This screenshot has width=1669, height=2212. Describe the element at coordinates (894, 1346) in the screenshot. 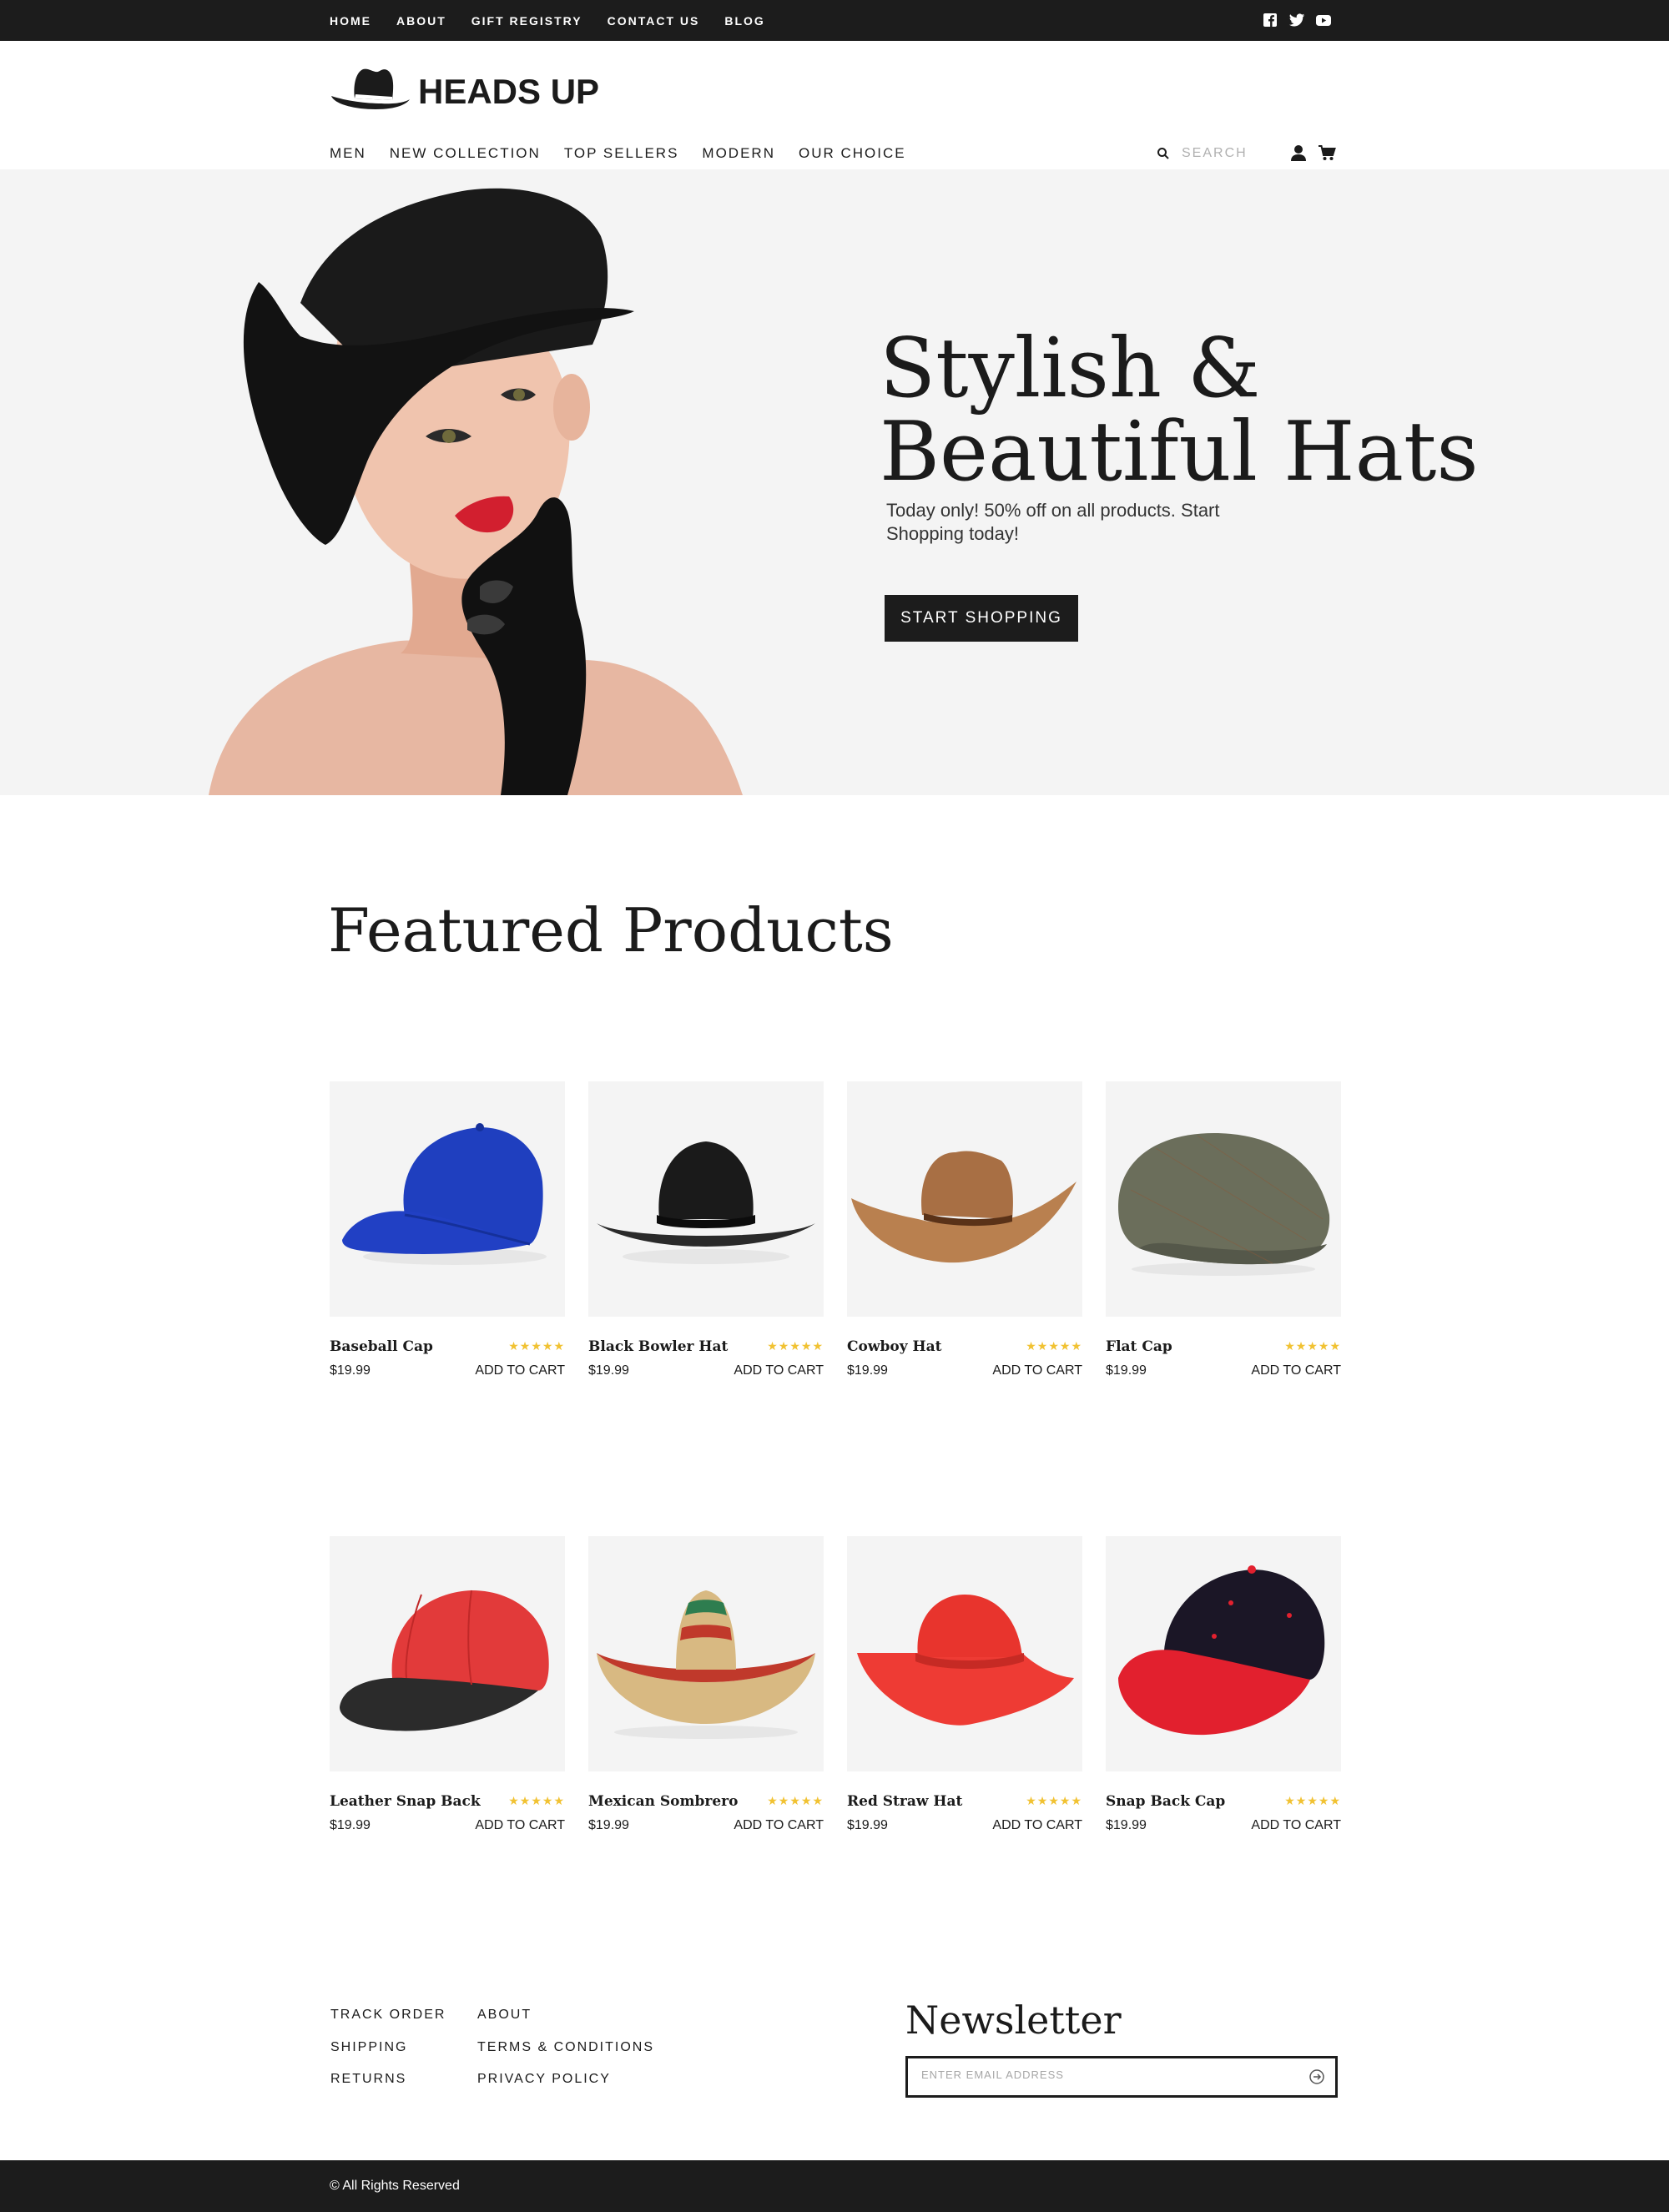

I see `product-name: Cowboy Hat` at that location.